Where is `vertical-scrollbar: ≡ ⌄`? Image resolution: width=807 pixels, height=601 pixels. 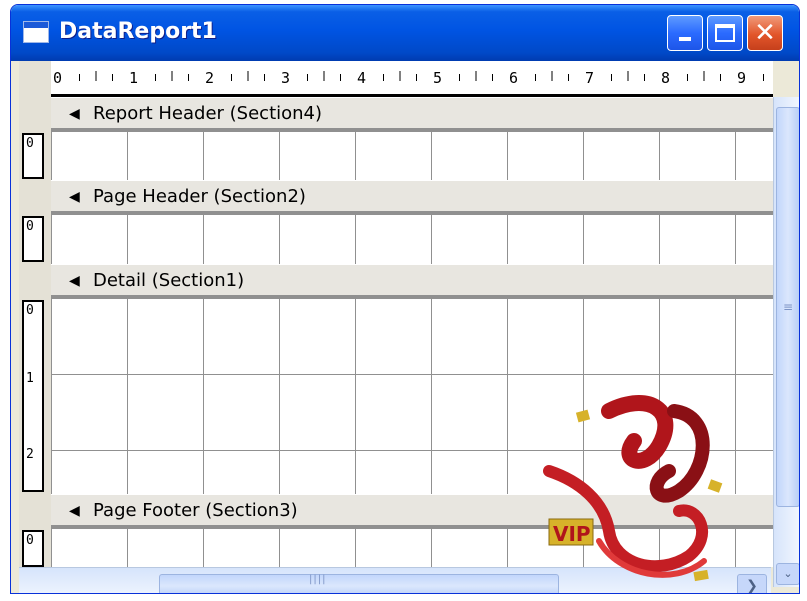 vertical-scrollbar: ≡ ⌄ is located at coordinates (786, 342).